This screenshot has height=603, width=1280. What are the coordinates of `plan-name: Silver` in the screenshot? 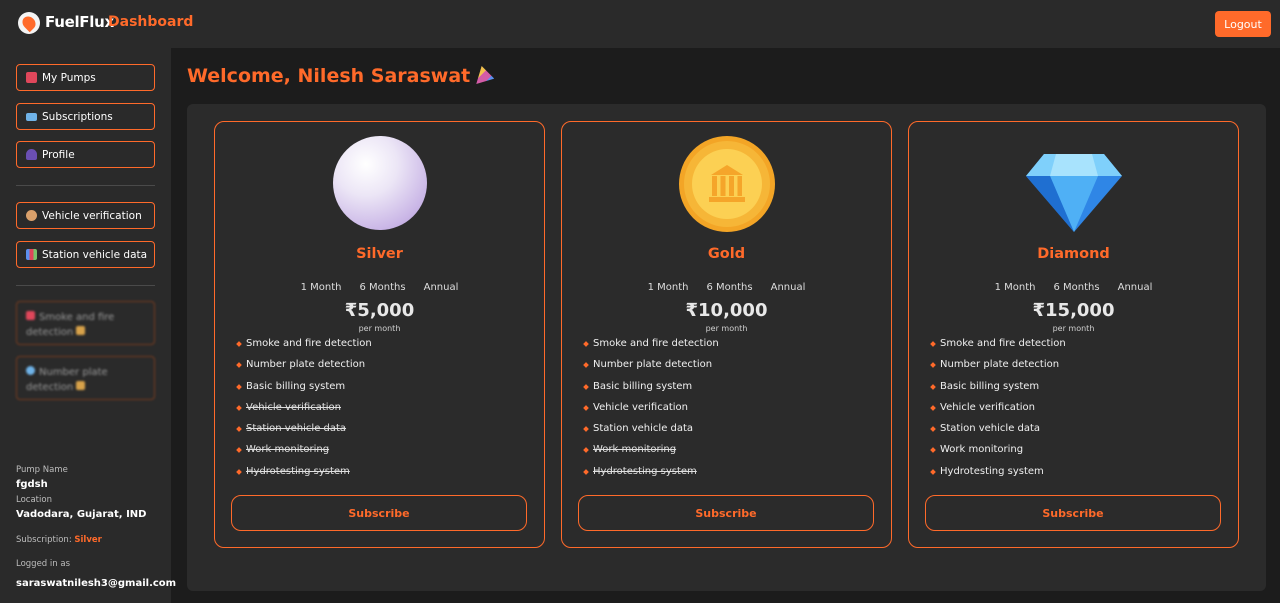 It's located at (379, 254).